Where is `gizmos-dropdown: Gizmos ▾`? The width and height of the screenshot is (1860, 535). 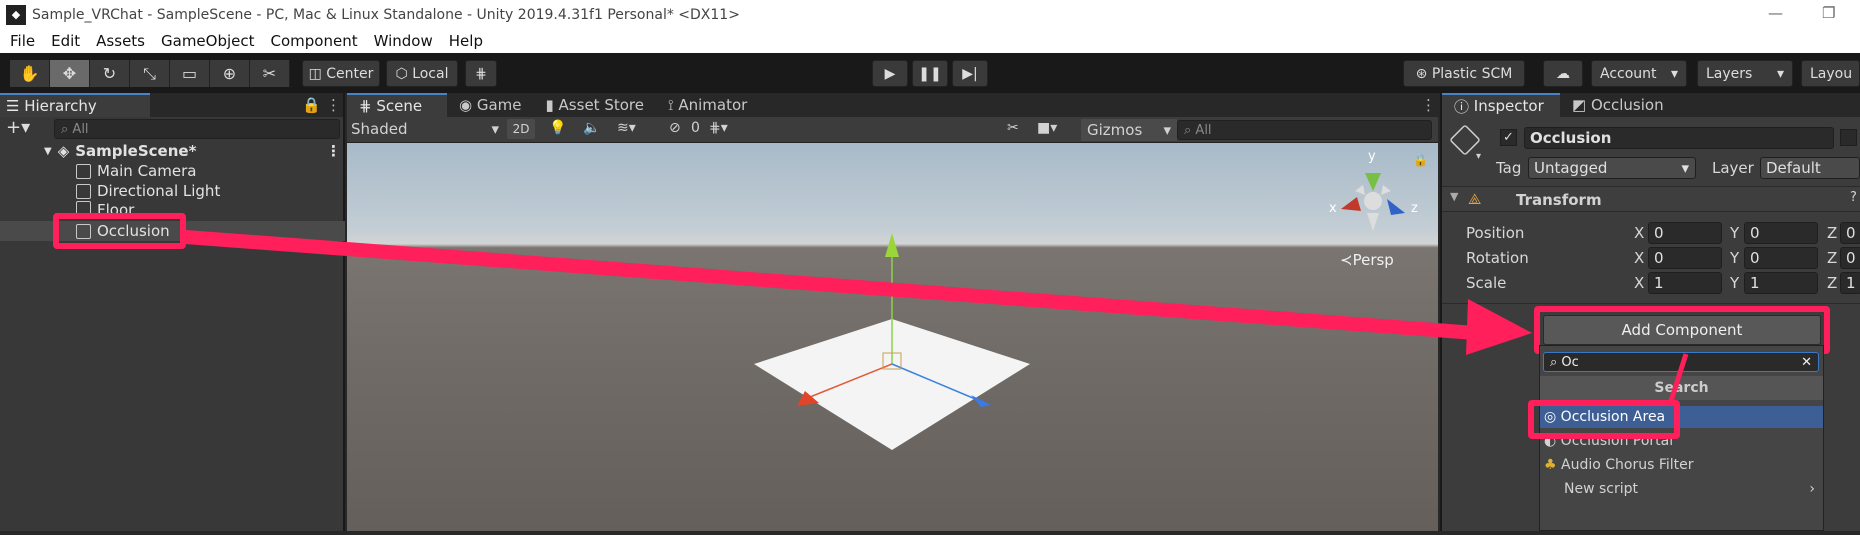
gizmos-dropdown: Gizmos ▾ is located at coordinates (1129, 130).